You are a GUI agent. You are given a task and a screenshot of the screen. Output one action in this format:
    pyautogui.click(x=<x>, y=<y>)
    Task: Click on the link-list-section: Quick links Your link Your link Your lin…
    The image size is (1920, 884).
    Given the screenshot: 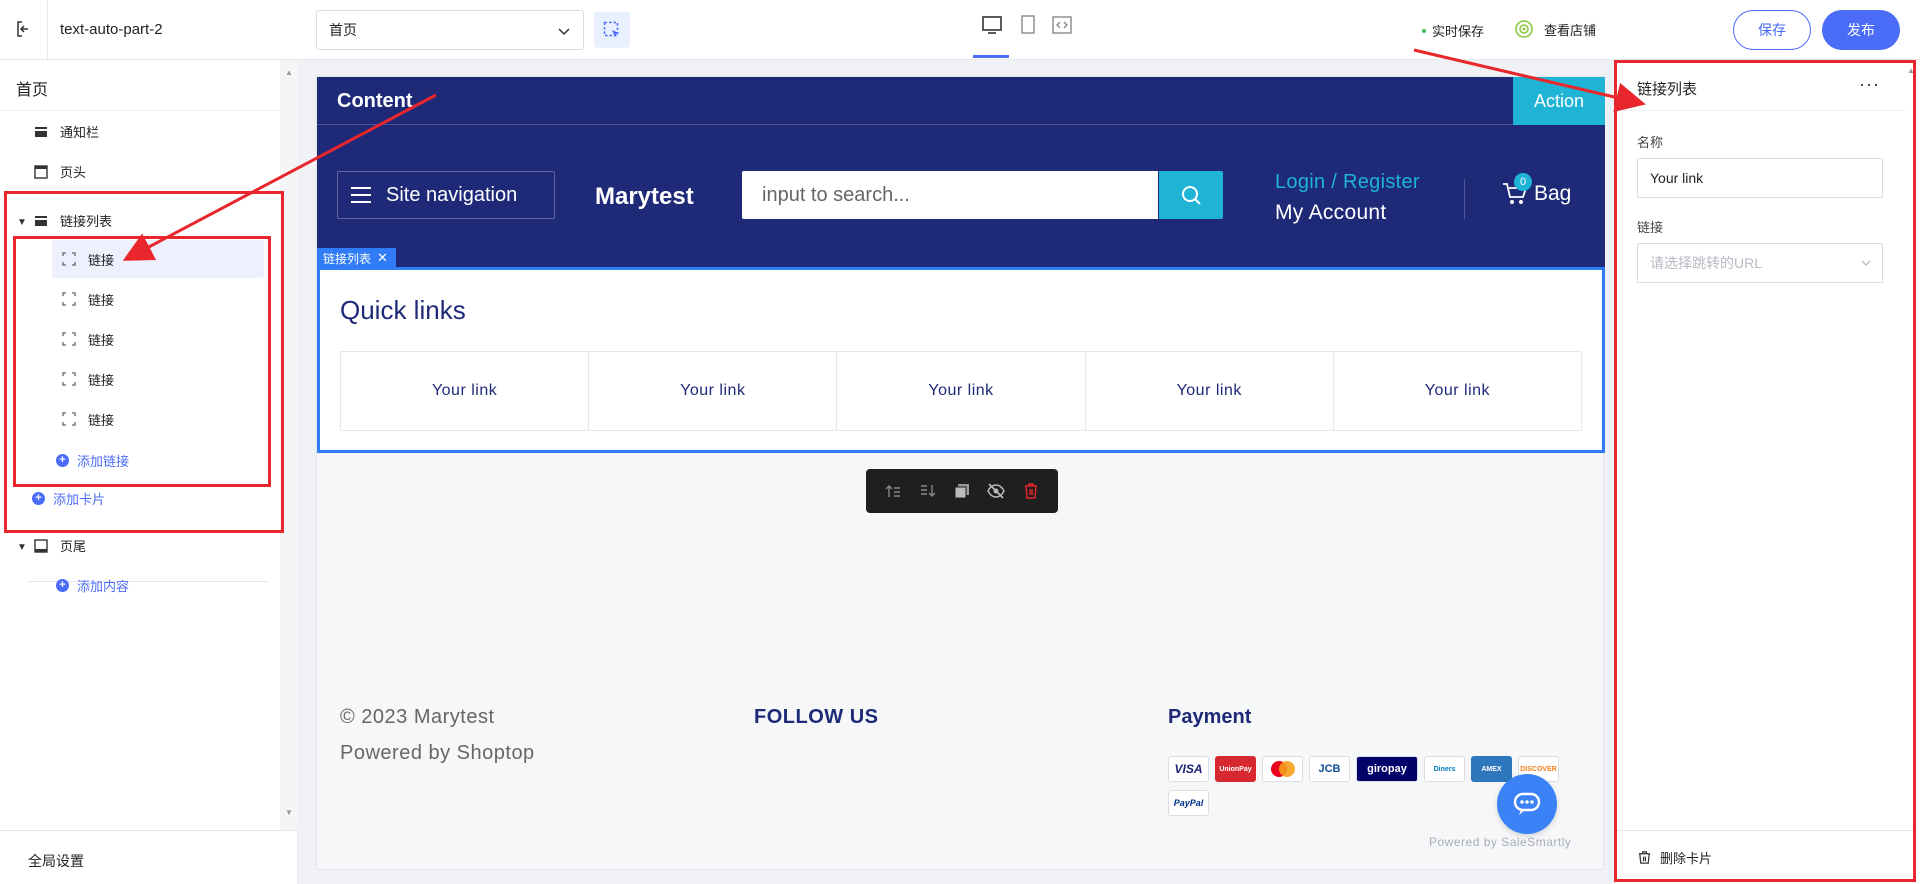 What is the action you would take?
    pyautogui.click(x=961, y=360)
    